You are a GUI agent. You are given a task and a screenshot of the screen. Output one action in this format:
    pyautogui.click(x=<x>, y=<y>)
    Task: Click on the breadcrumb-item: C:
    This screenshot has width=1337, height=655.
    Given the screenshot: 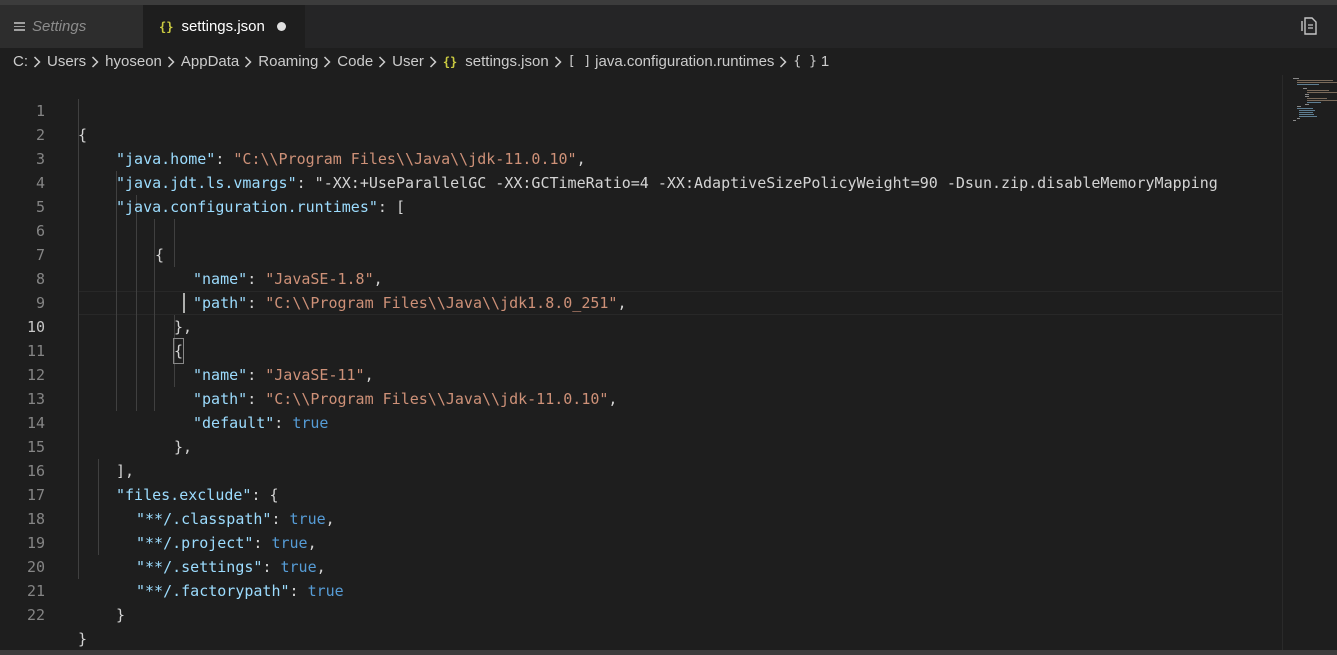 What is the action you would take?
    pyautogui.click(x=20, y=61)
    